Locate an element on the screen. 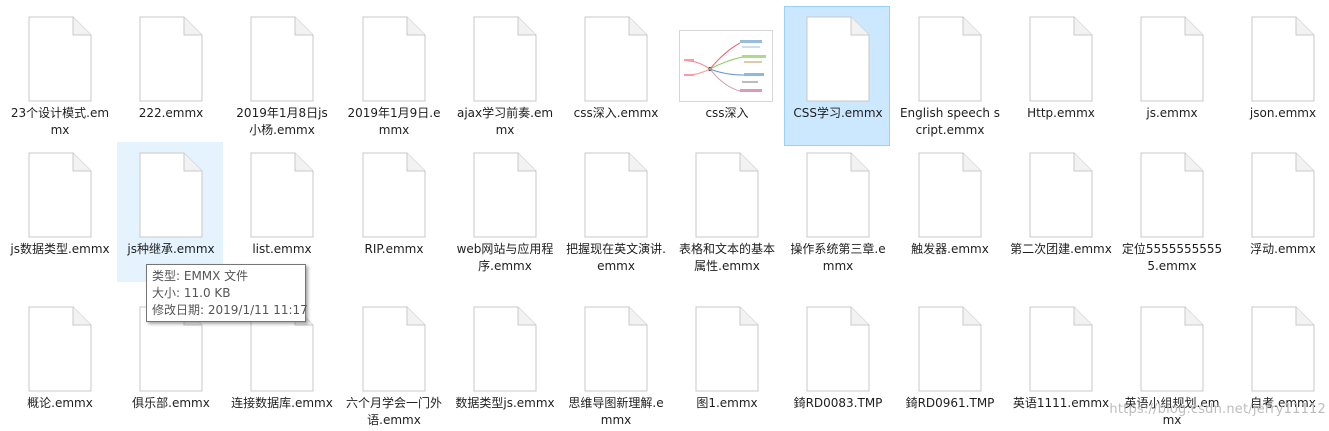 This screenshot has height=431, width=1329. file-item: 定位55555555555.emmx is located at coordinates (1171, 212).